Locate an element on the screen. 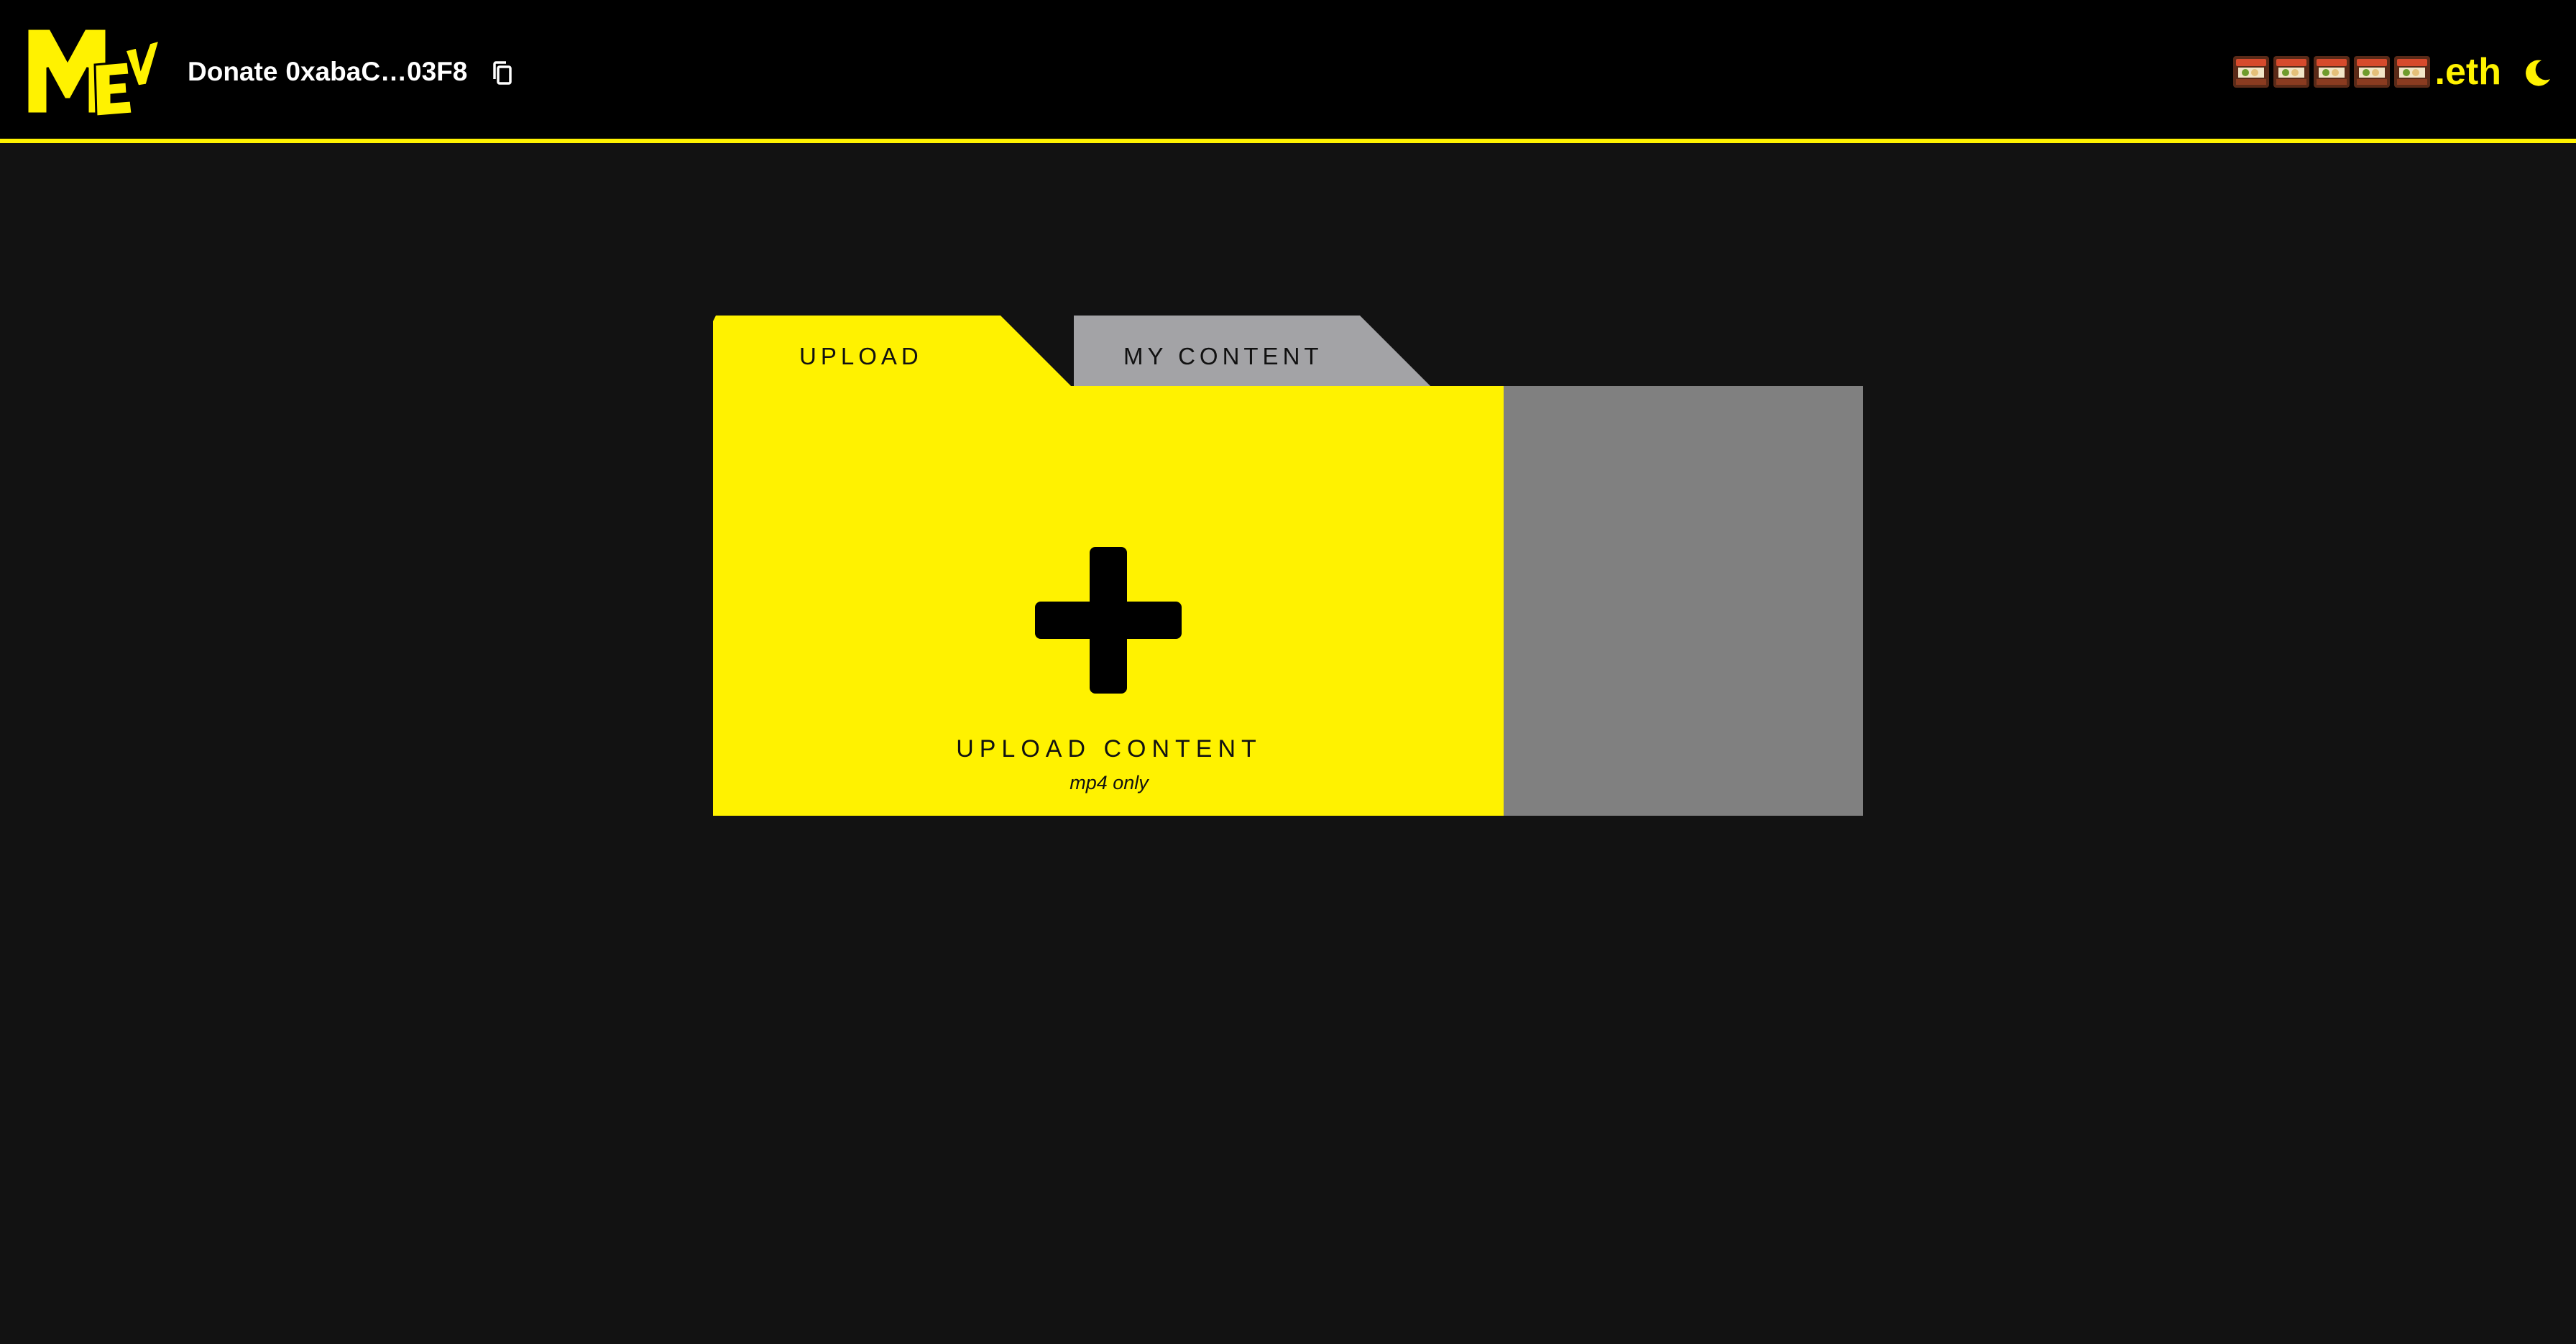 This screenshot has height=1344, width=2576. copy-icon is located at coordinates (502, 73).